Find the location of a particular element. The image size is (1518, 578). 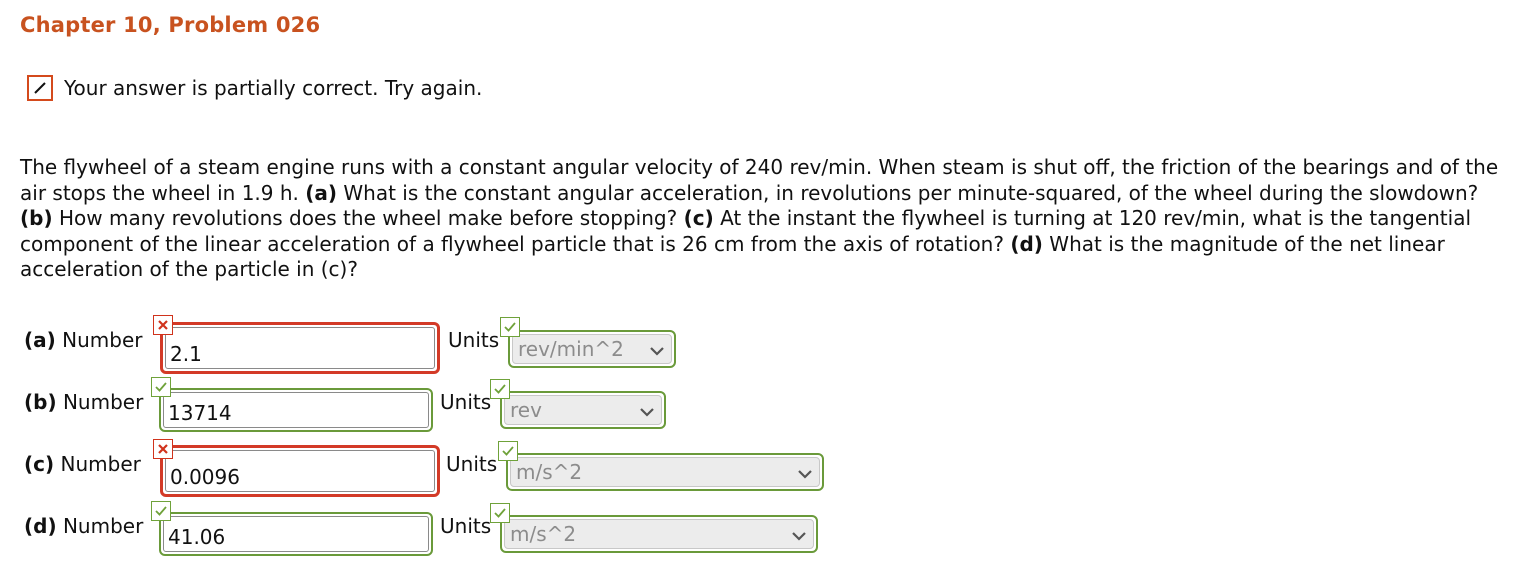

answer-c-unit-value: m/s^2 is located at coordinates (549, 472).